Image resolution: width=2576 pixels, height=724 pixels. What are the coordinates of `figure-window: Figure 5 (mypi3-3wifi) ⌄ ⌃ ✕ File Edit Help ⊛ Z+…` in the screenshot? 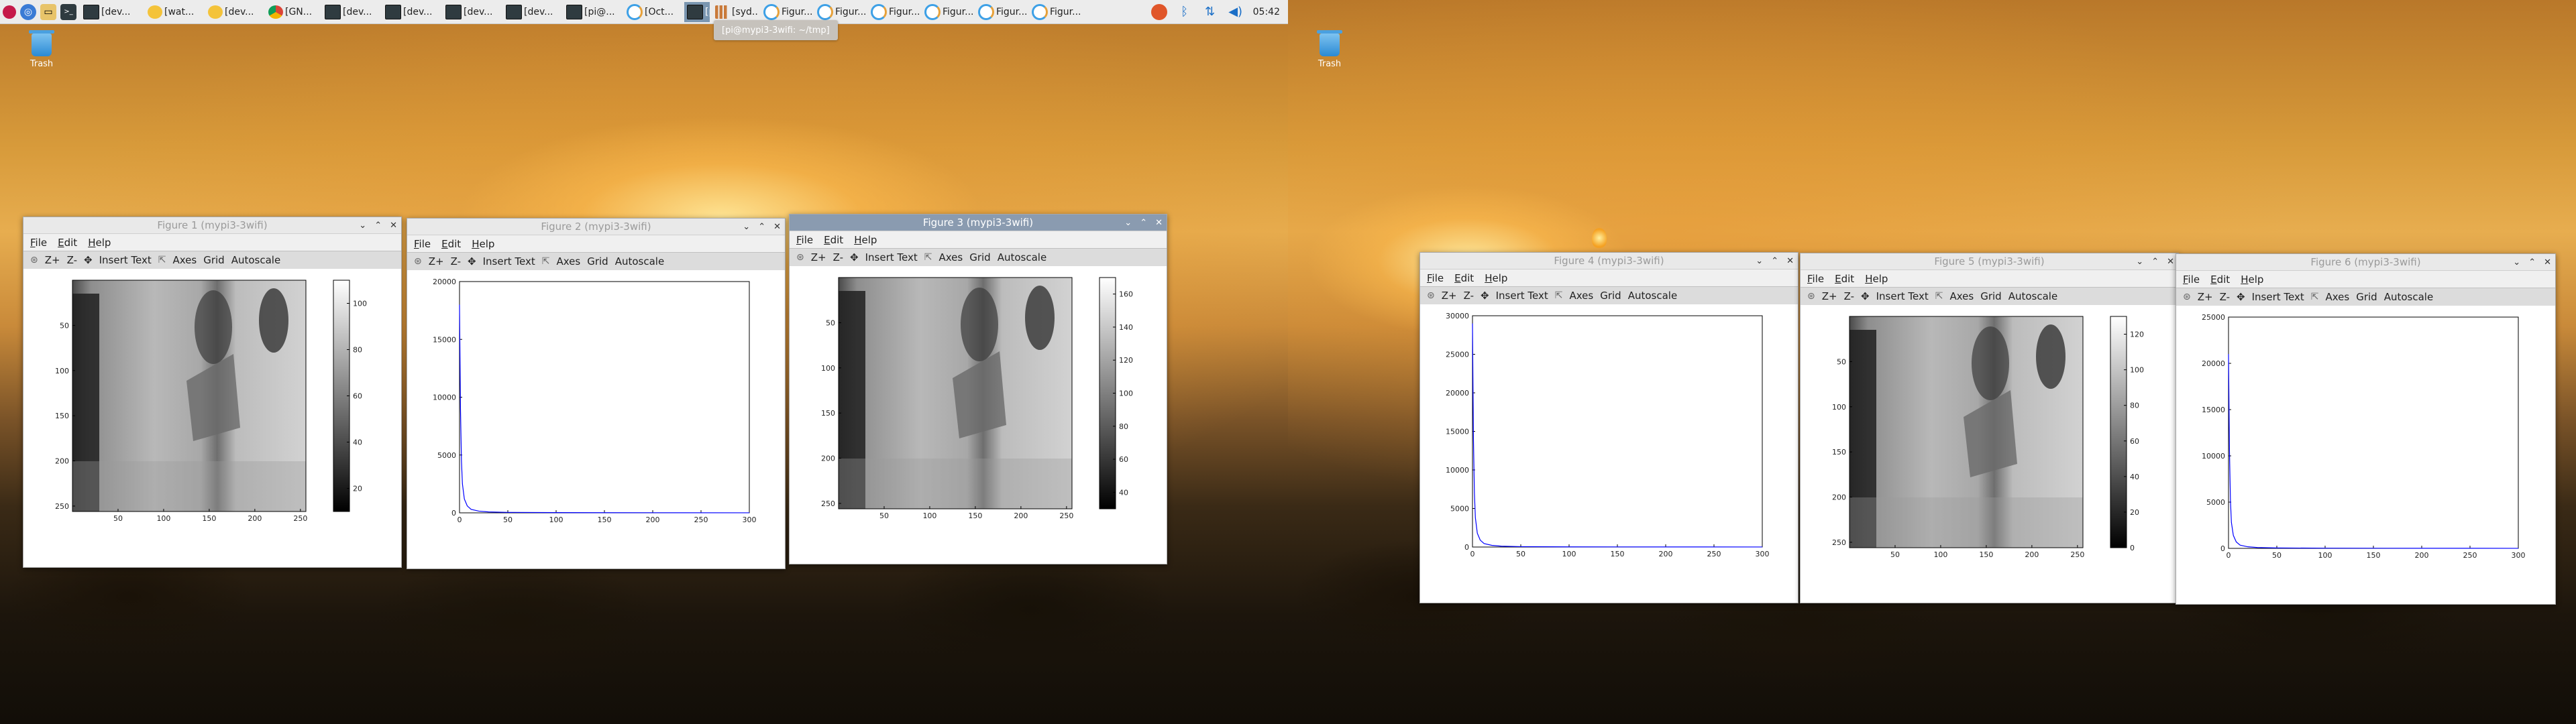 It's located at (1989, 428).